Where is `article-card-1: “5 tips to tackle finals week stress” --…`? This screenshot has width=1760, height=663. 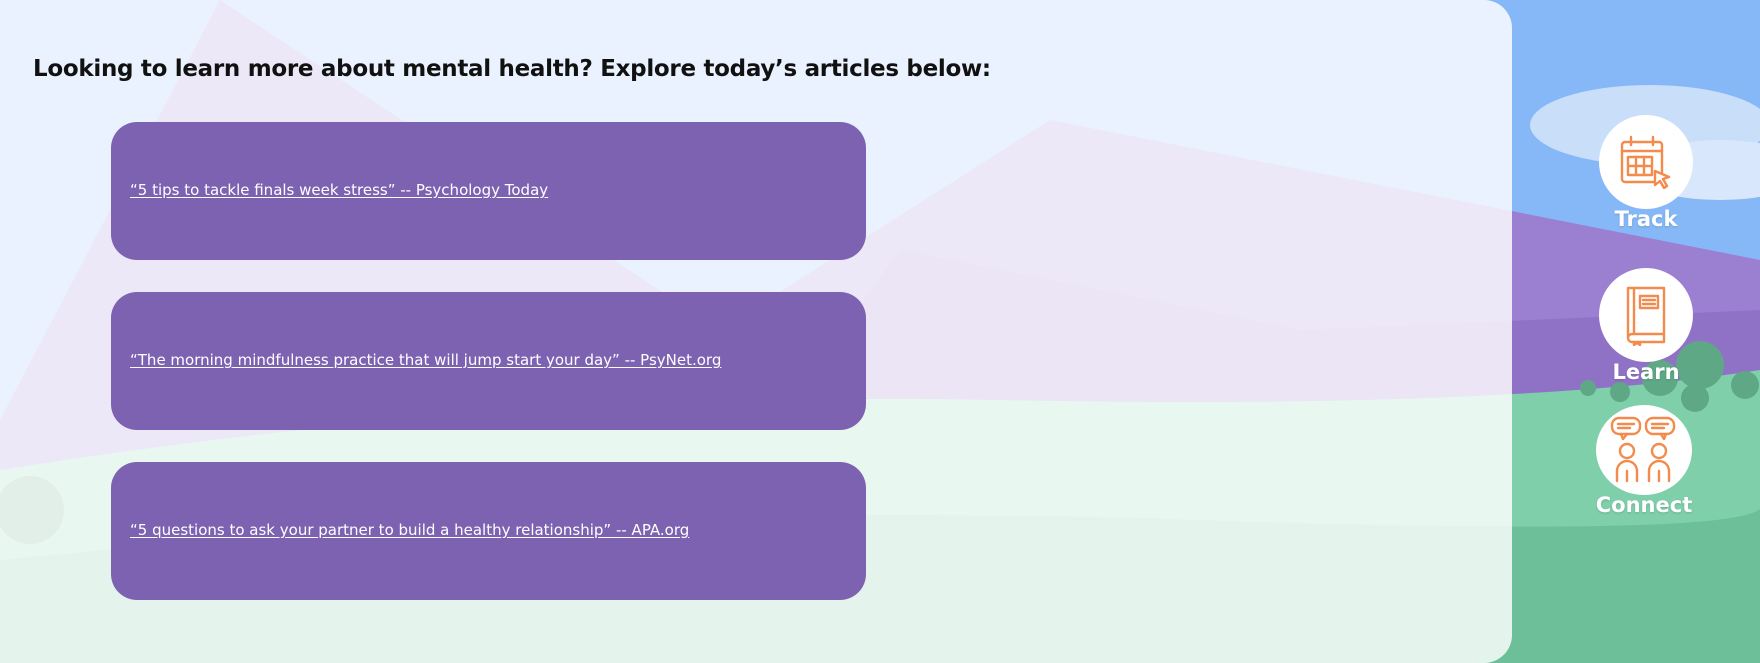 article-card-1: “5 tips to tackle finals week stress” --… is located at coordinates (488, 191).